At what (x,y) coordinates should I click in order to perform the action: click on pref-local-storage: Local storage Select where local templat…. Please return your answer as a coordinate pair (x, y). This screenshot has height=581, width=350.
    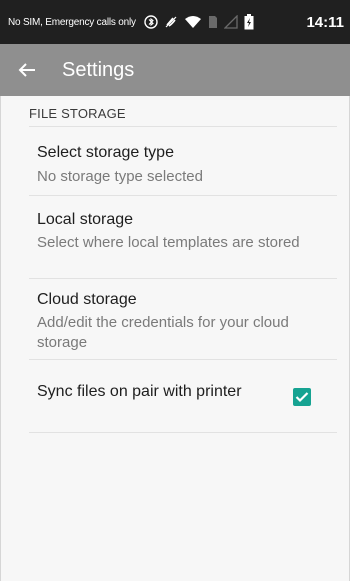
    Looking at the image, I should click on (175, 237).